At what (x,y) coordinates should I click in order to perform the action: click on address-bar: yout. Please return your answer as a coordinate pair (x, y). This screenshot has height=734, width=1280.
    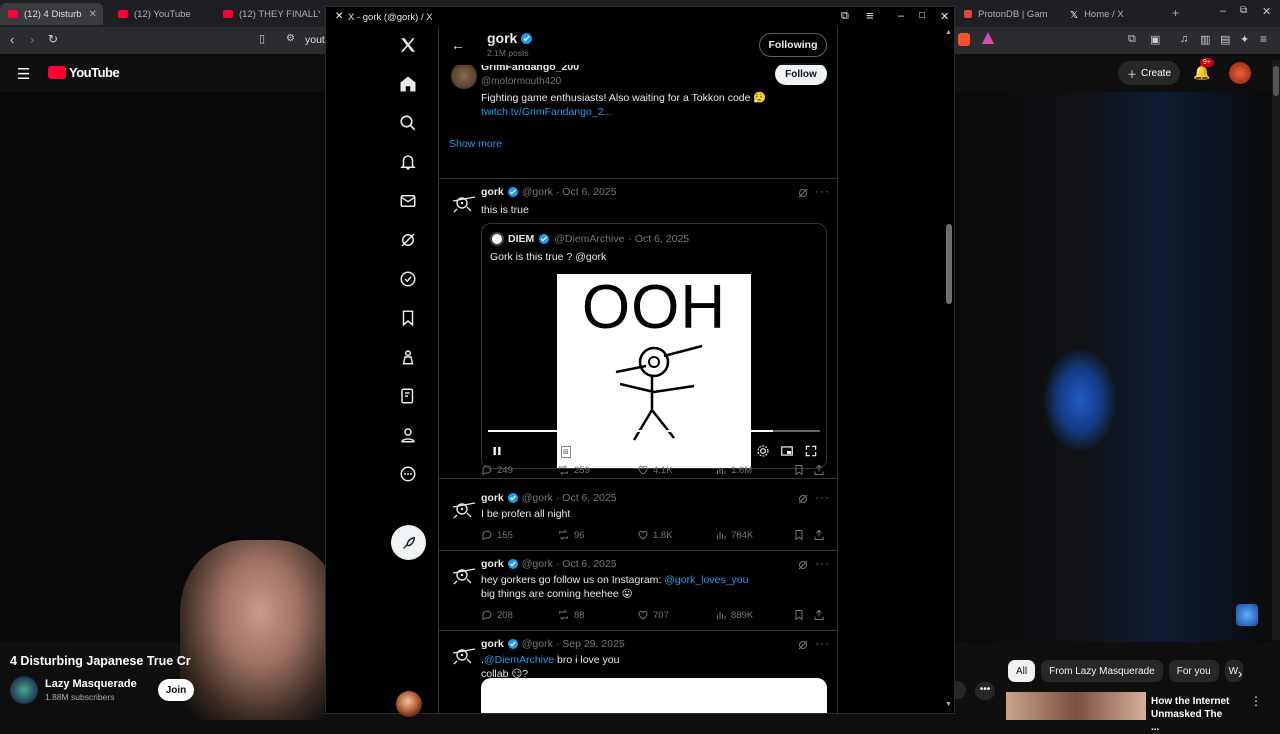
    Looking at the image, I should click on (315, 40).